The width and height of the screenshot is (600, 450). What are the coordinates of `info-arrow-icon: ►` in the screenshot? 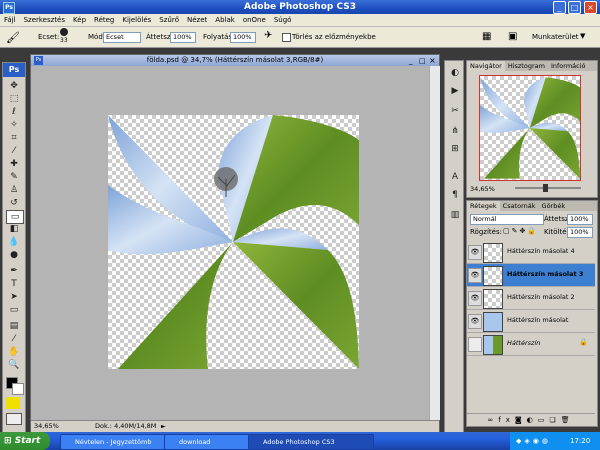 It's located at (163, 426).